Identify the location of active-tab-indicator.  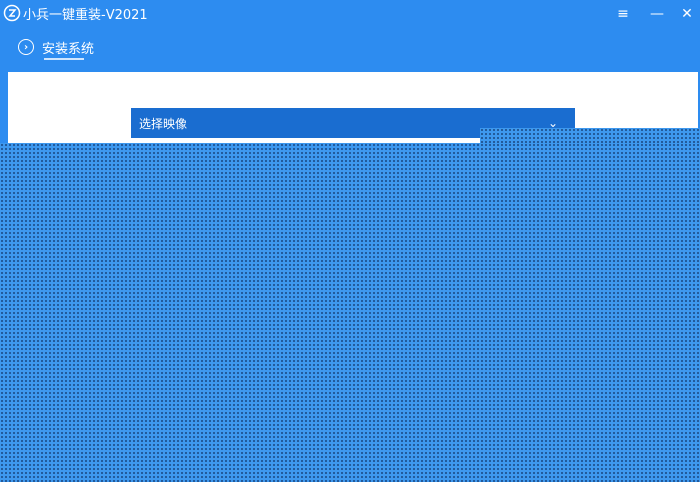
(64, 59).